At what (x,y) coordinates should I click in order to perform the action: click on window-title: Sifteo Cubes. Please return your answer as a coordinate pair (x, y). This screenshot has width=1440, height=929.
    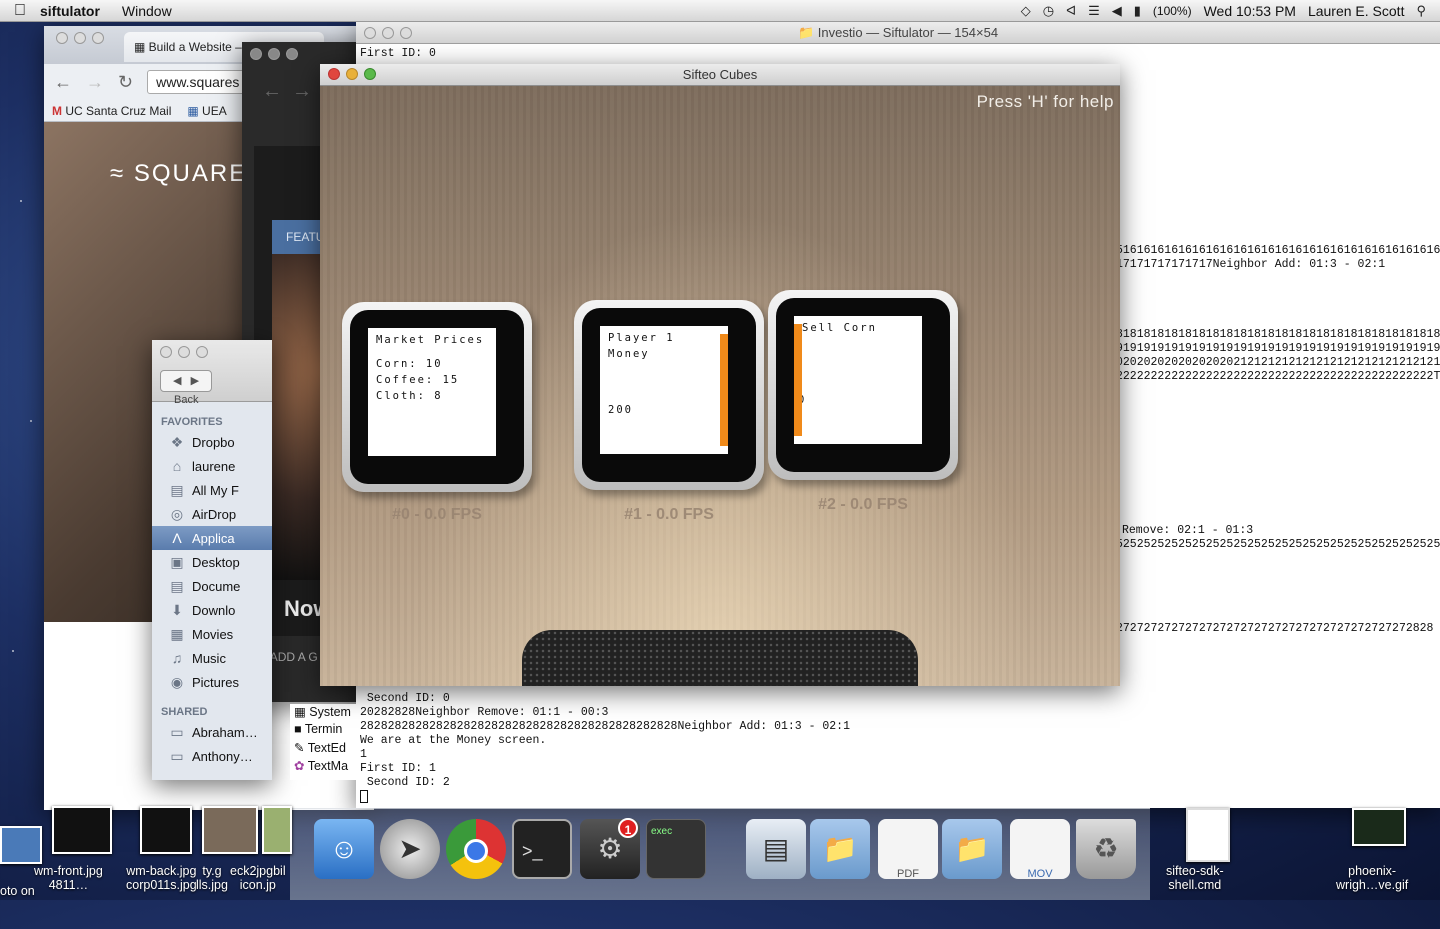
    Looking at the image, I should click on (720, 74).